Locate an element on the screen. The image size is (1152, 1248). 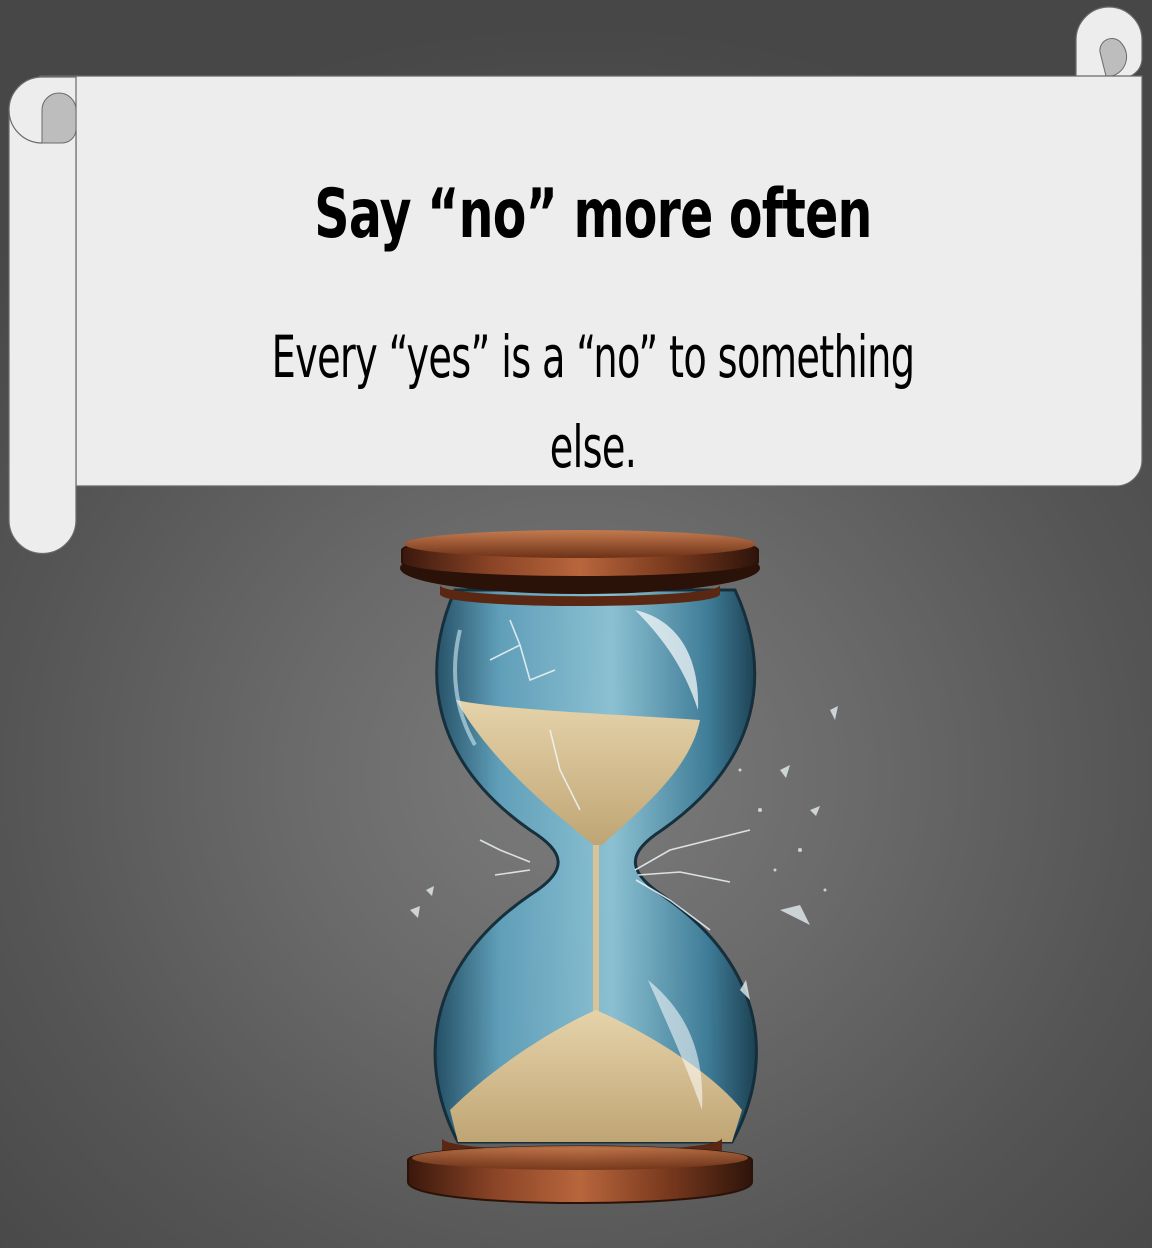
hourglass-bottom-base-surface is located at coordinates (580, 1158).